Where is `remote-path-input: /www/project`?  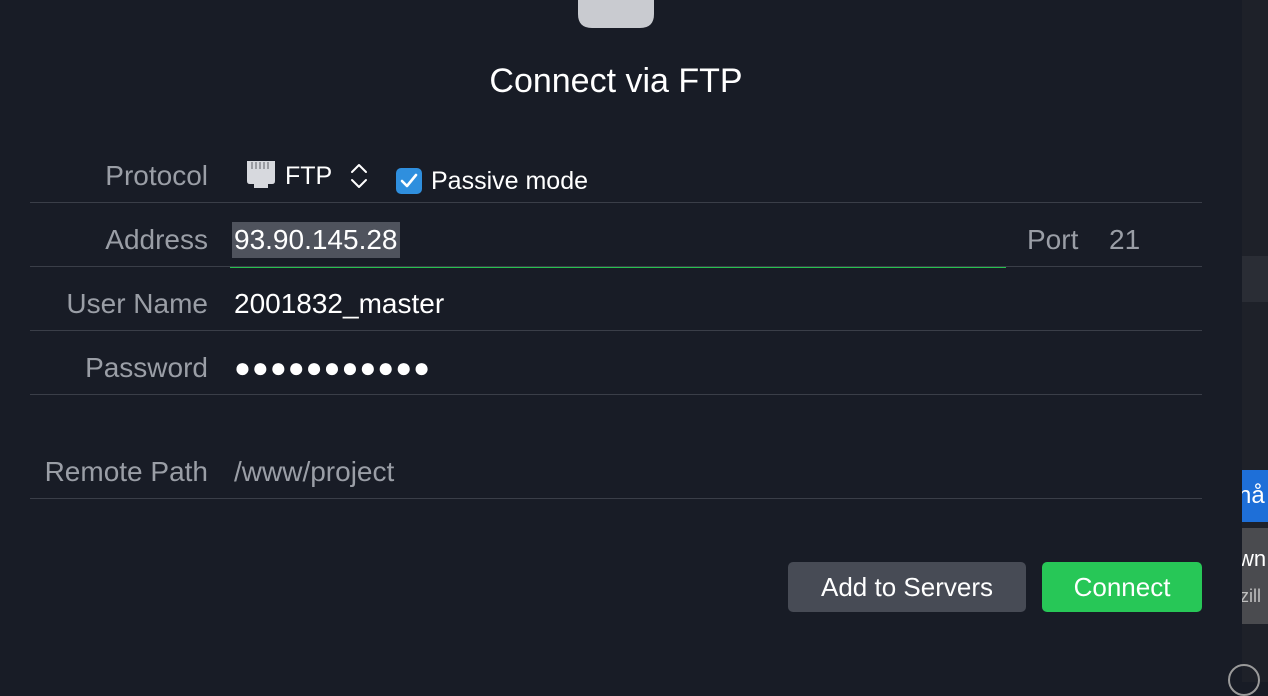
remote-path-input: /www/project is located at coordinates (314, 472).